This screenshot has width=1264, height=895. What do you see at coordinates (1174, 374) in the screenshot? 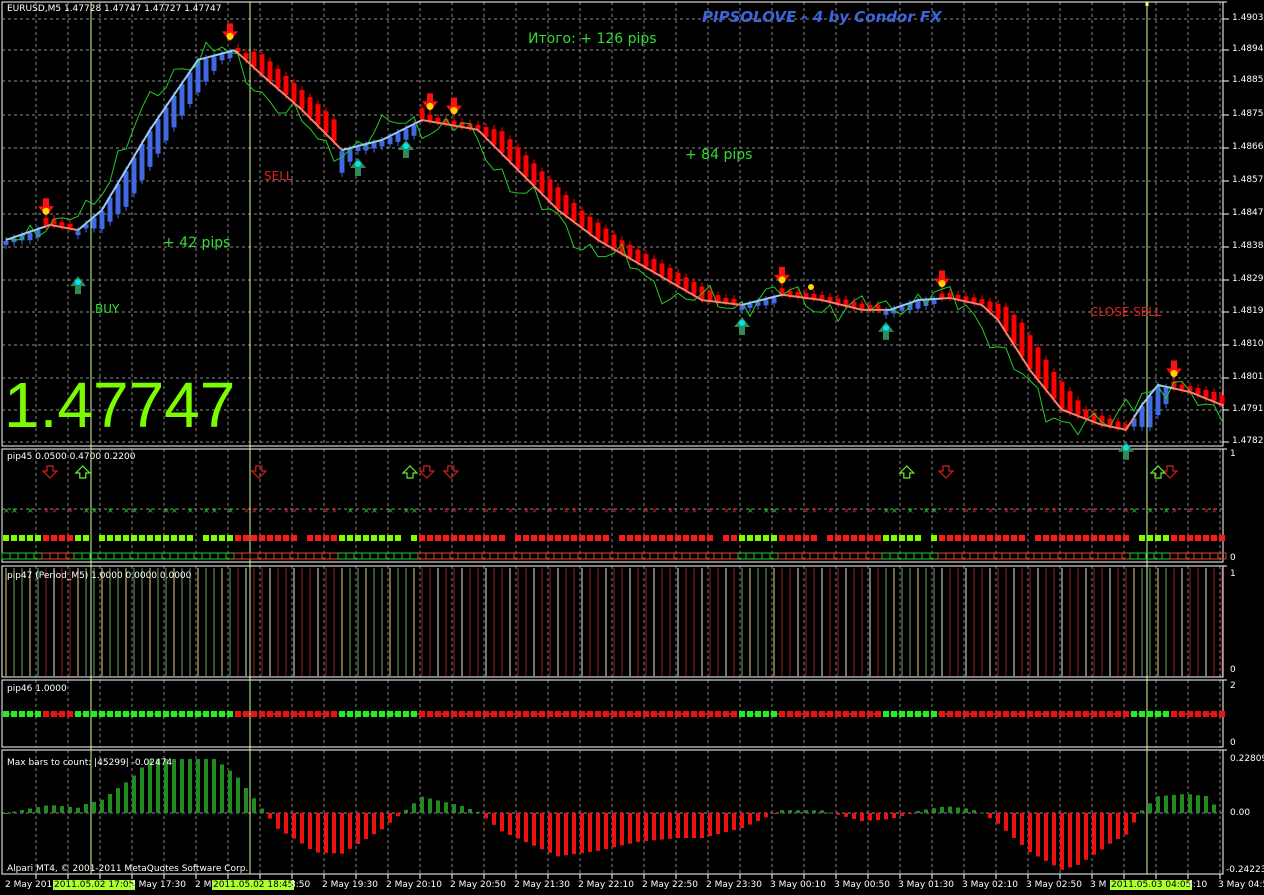
I see `sell-signal-dot` at bounding box center [1174, 374].